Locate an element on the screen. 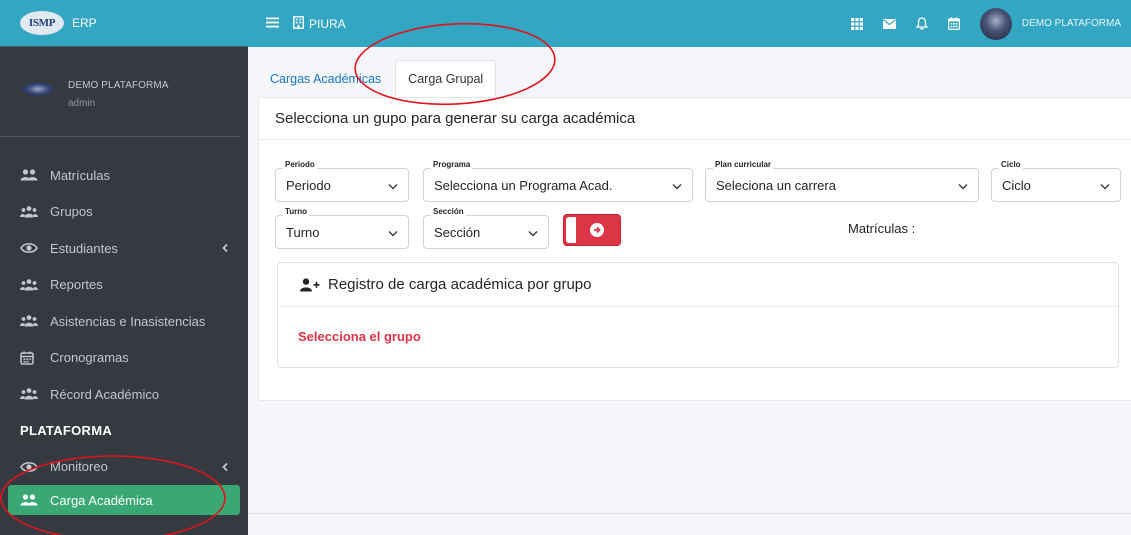  brand-logo: ISMP is located at coordinates (42, 23).